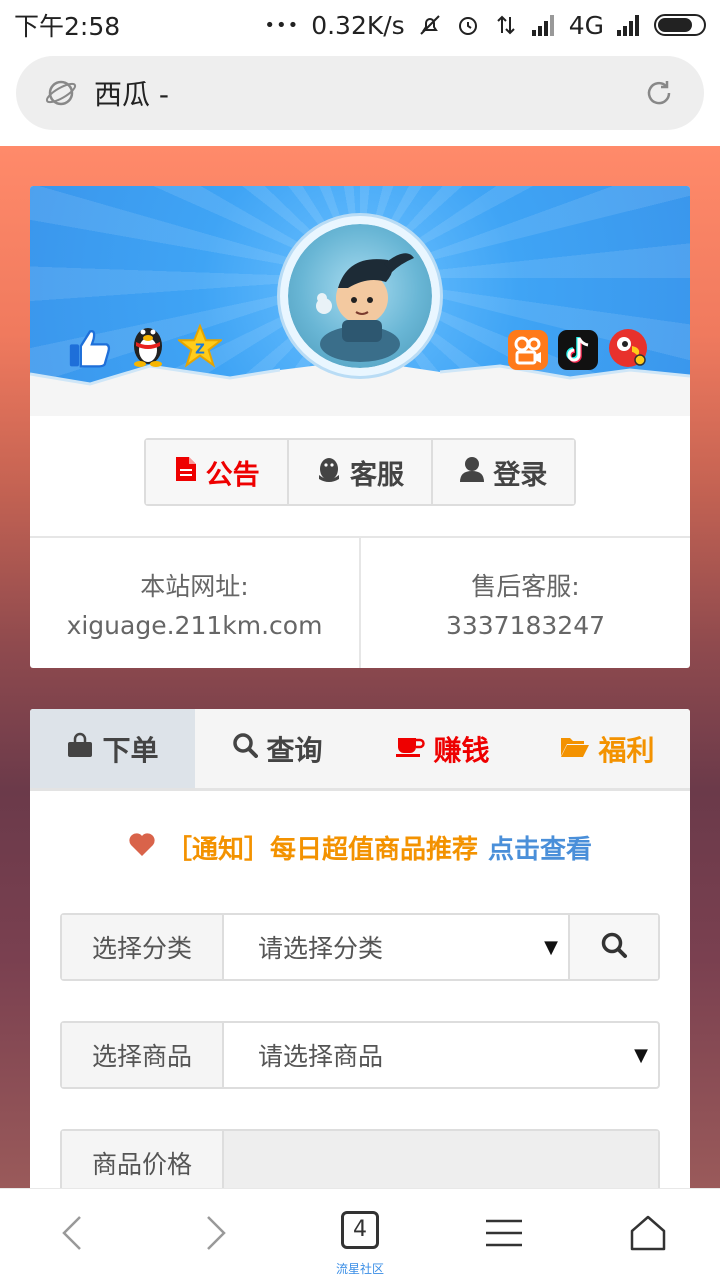  I want to click on site-url-value: xiguage.211km.com, so click(195, 625).